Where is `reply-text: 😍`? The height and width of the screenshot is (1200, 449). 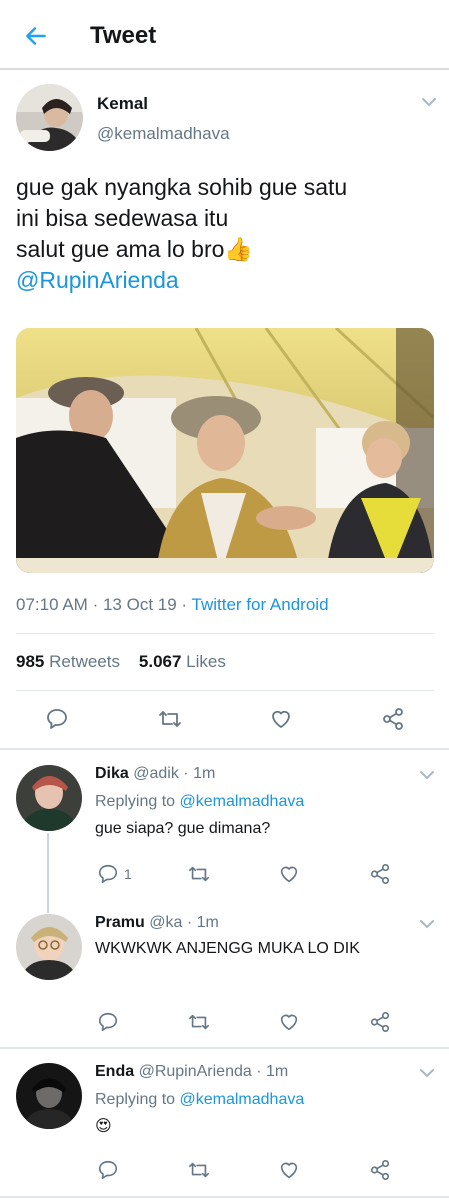 reply-text: 😍 is located at coordinates (103, 1126).